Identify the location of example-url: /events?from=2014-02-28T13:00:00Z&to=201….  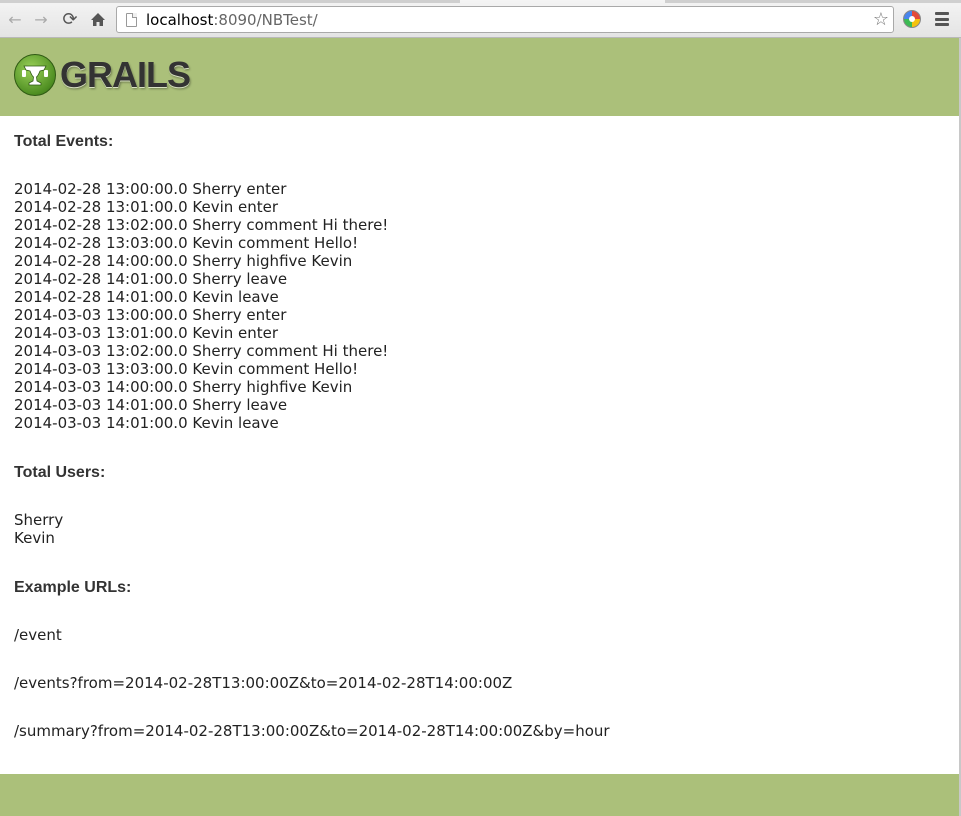
(263, 683).